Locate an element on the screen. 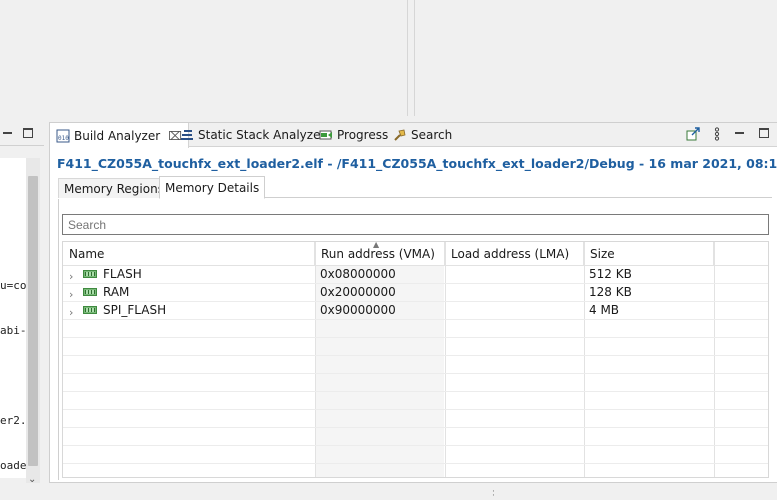 Image resolution: width=777 pixels, height=500 pixels. vertical-scrollbar: ⌄ is located at coordinates (33, 323).